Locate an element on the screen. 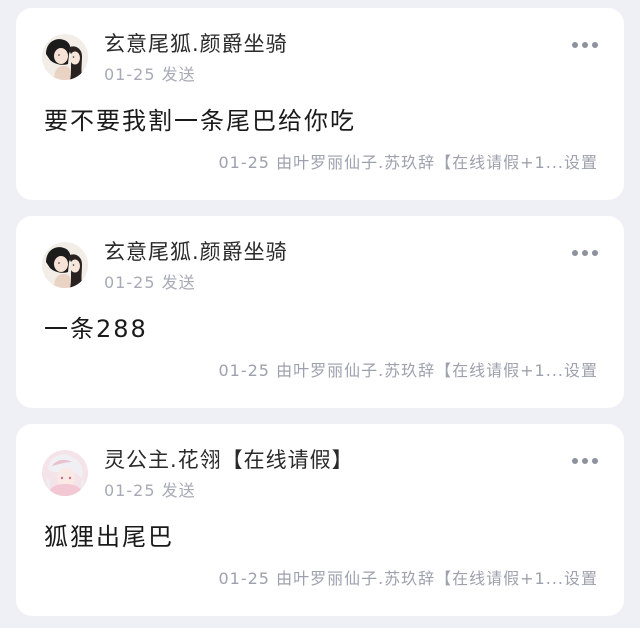 The width and height of the screenshot is (640, 628). anime-girl-avatar-icon is located at coordinates (65, 473).